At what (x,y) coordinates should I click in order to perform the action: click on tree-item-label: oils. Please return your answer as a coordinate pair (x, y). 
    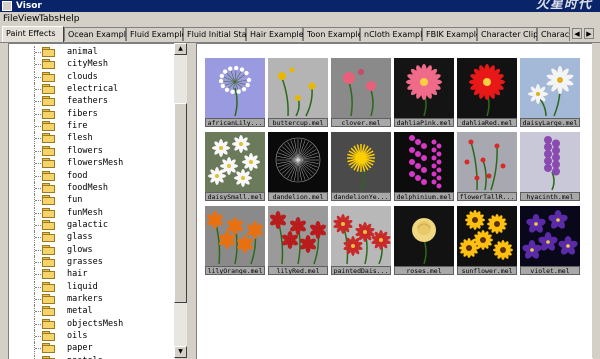
    Looking at the image, I should click on (77, 336).